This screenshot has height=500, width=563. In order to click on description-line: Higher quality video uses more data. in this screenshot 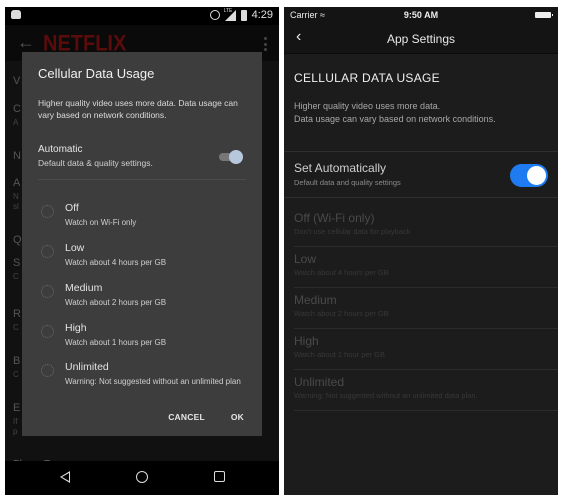, I will do `click(367, 106)`.